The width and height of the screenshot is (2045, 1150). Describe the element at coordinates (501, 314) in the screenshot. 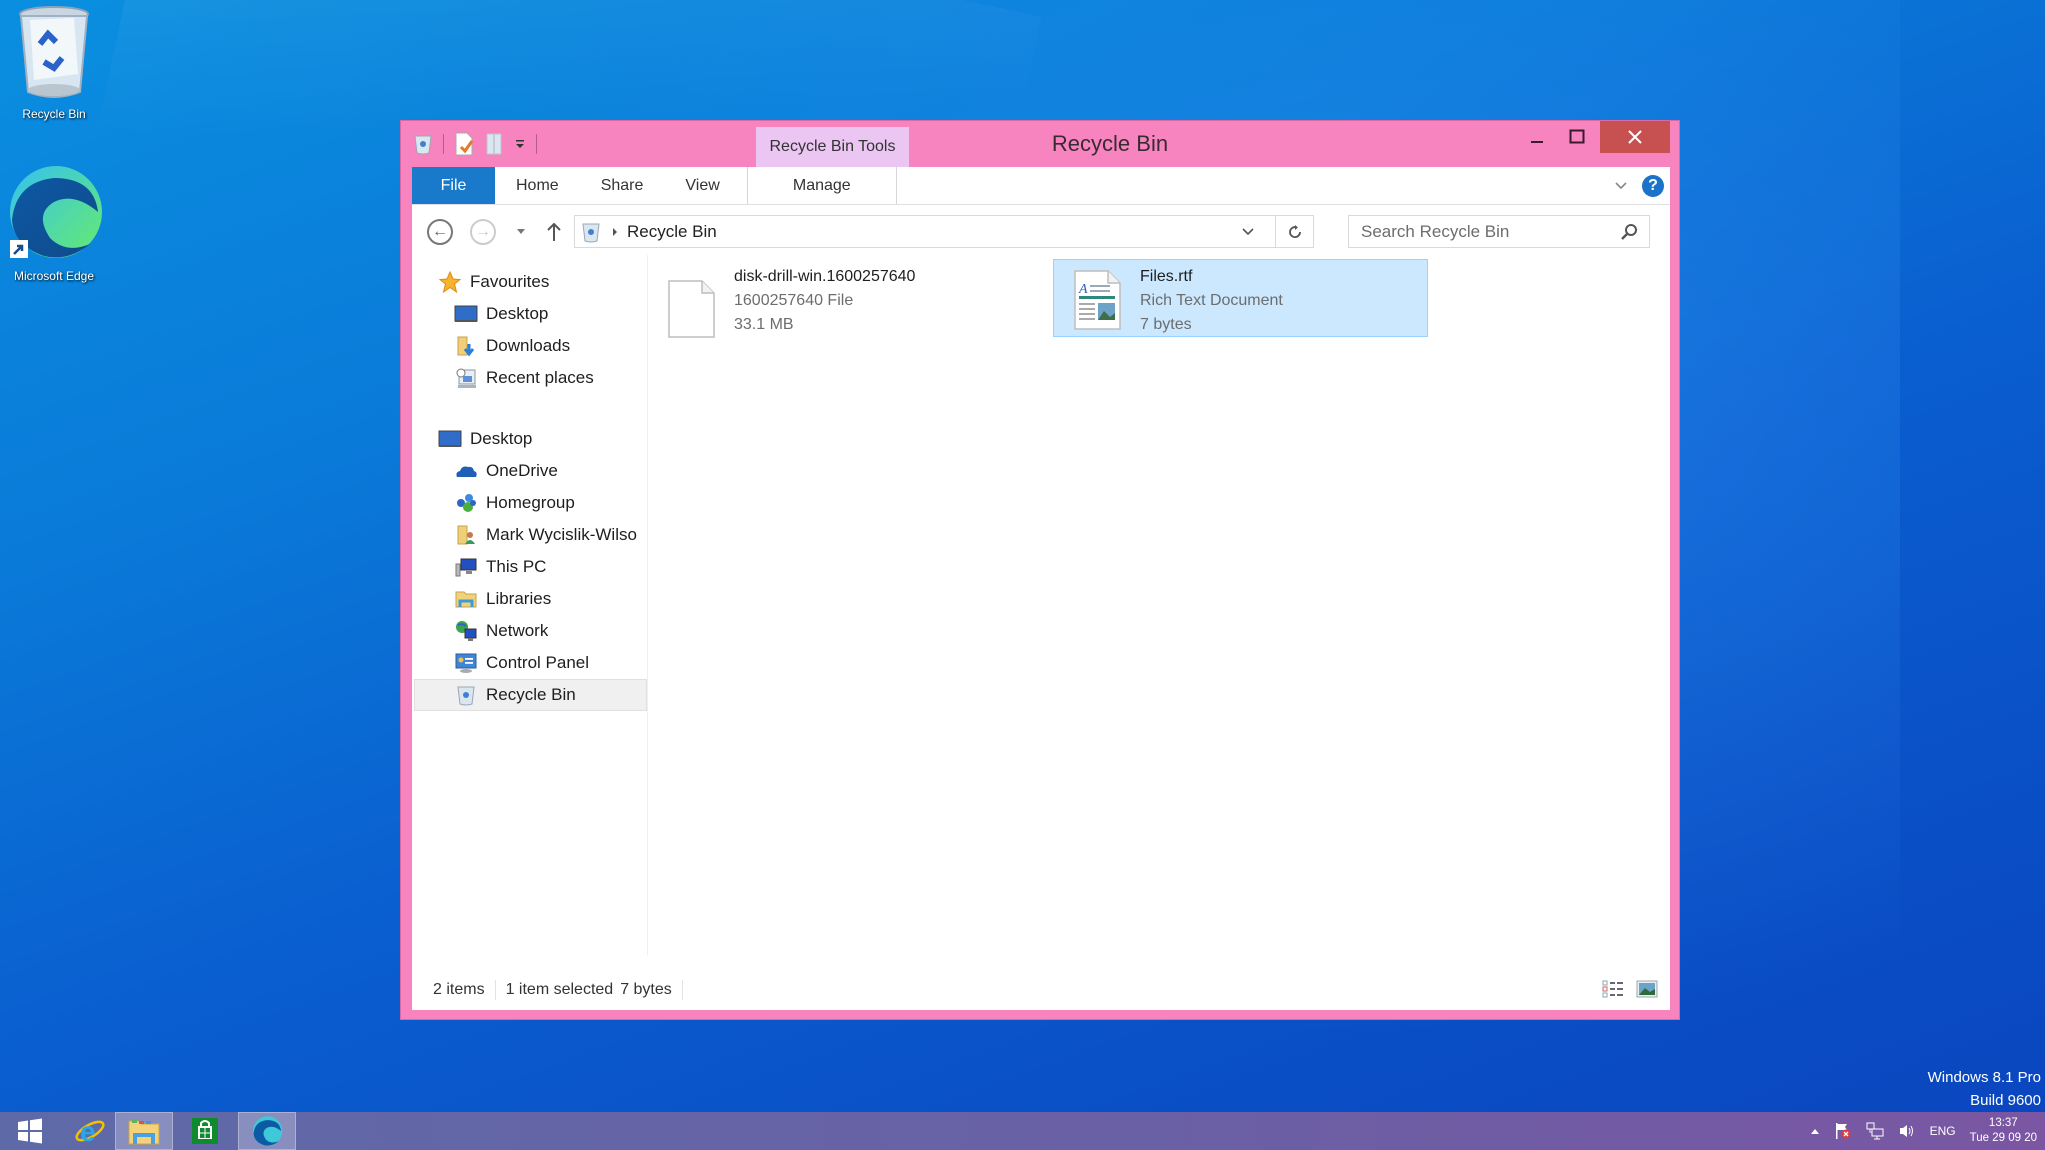

I see `sidebar-item-favourites-desktop: Desktop` at that location.